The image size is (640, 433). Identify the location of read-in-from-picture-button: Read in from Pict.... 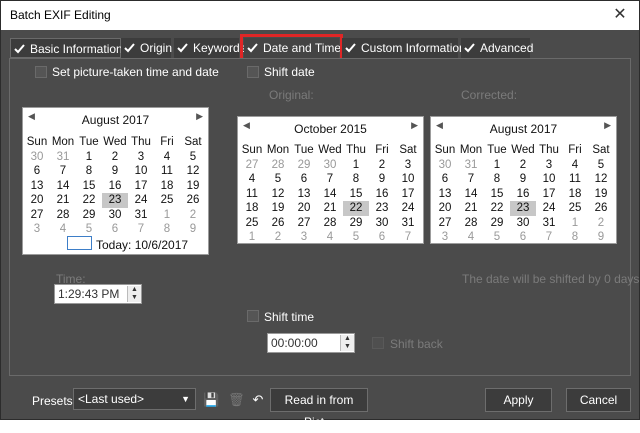
(319, 408).